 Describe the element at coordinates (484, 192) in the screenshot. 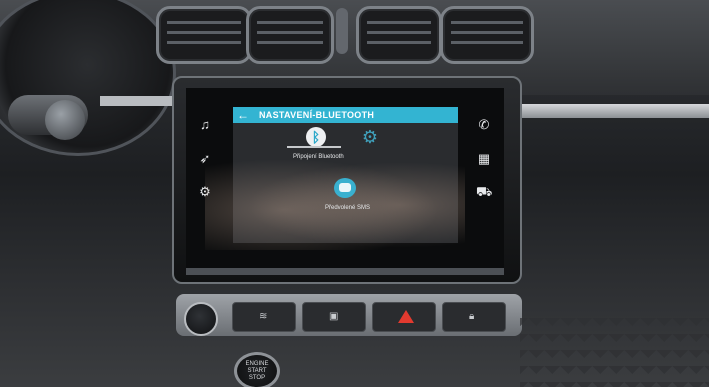

I see `car-icon: ⛟` at that location.